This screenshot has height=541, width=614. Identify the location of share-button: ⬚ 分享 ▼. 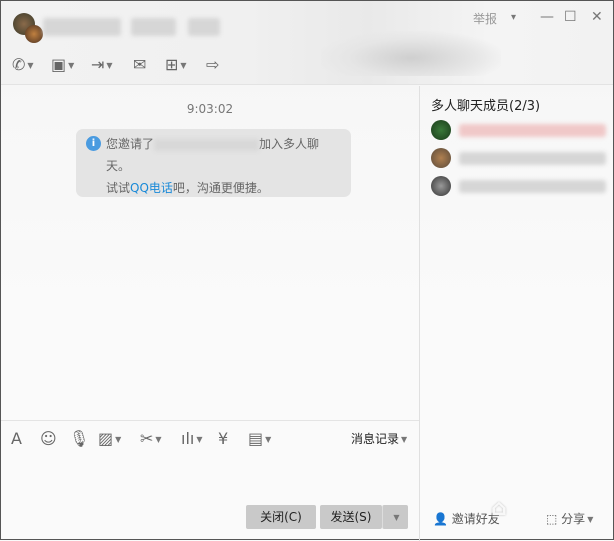
(569, 518).